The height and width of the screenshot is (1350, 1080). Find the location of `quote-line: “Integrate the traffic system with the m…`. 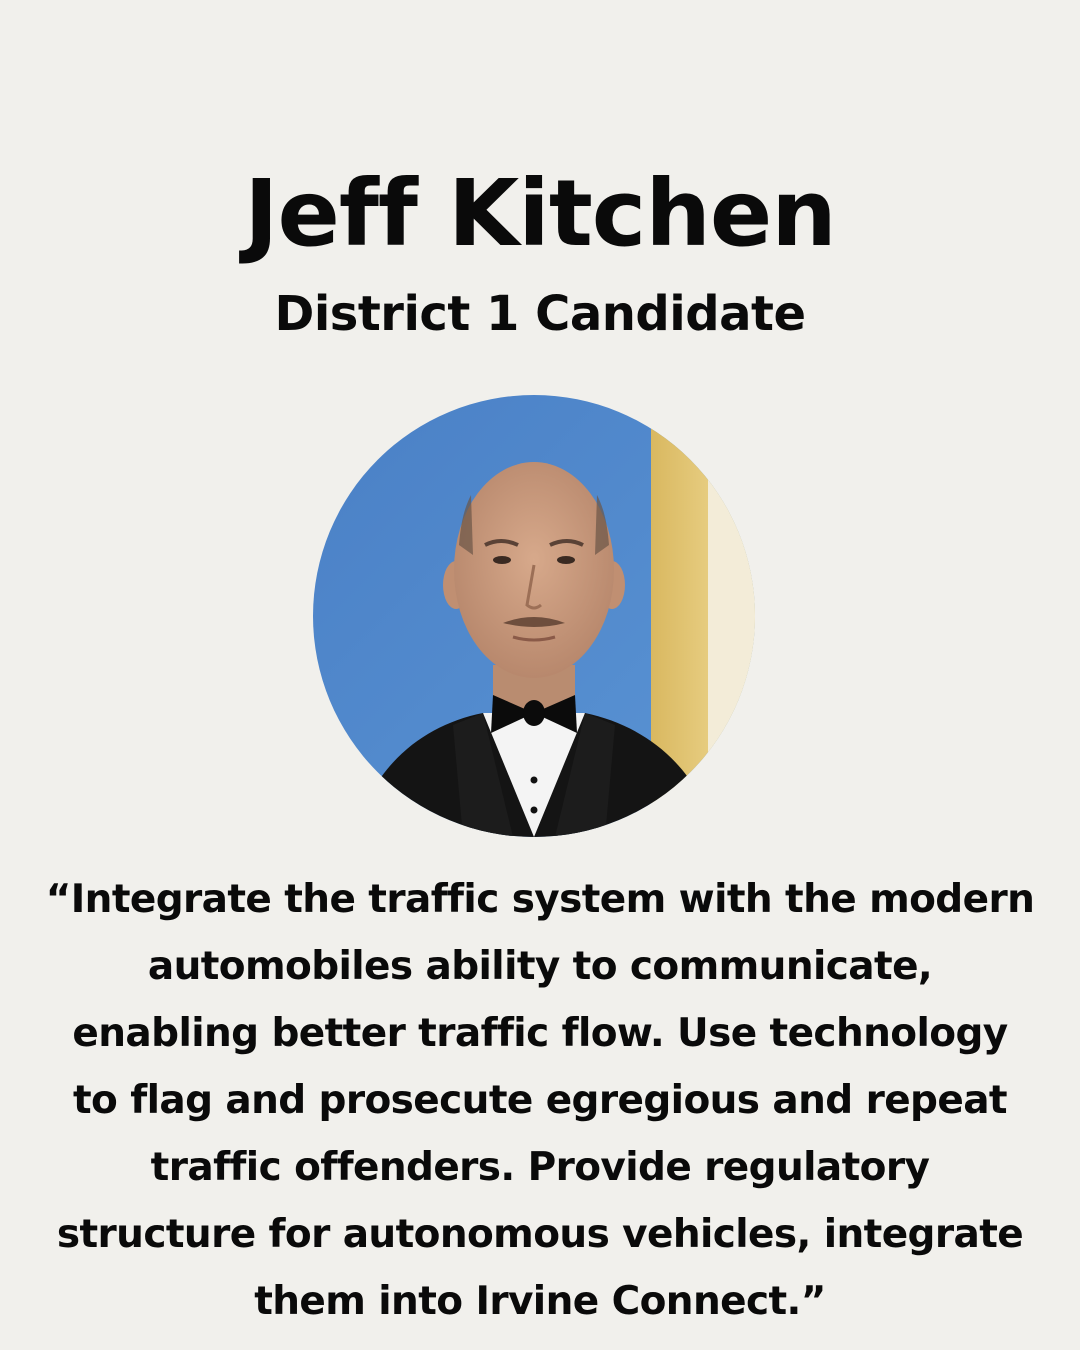

quote-line: “Integrate the traffic system with the m… is located at coordinates (540, 899).